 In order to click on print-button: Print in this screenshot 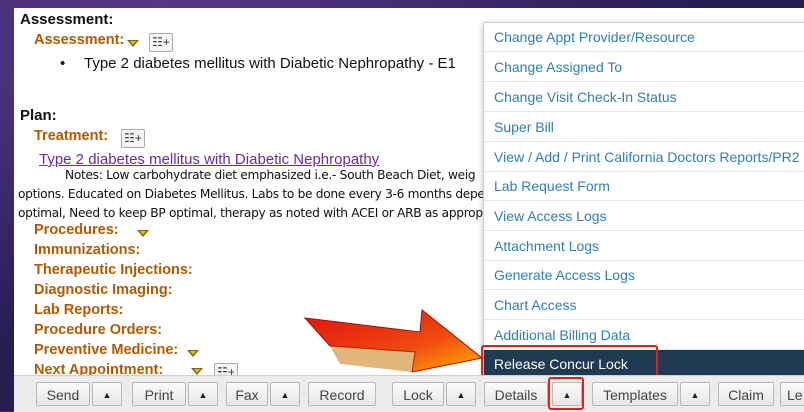, I will do `click(159, 394)`.